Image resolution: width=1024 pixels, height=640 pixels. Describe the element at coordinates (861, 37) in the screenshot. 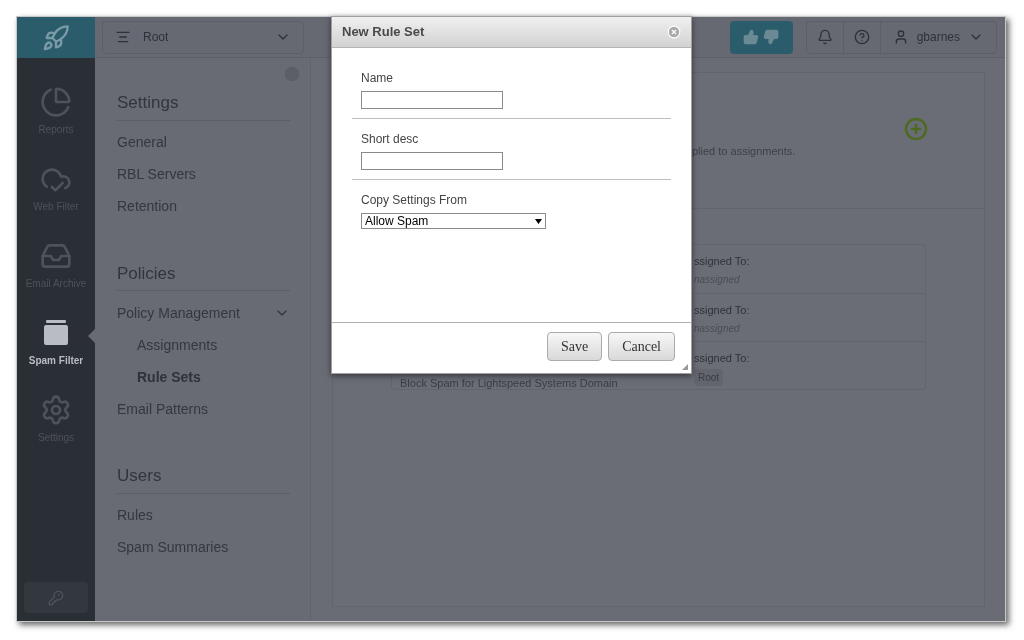

I see `help-icon` at that location.